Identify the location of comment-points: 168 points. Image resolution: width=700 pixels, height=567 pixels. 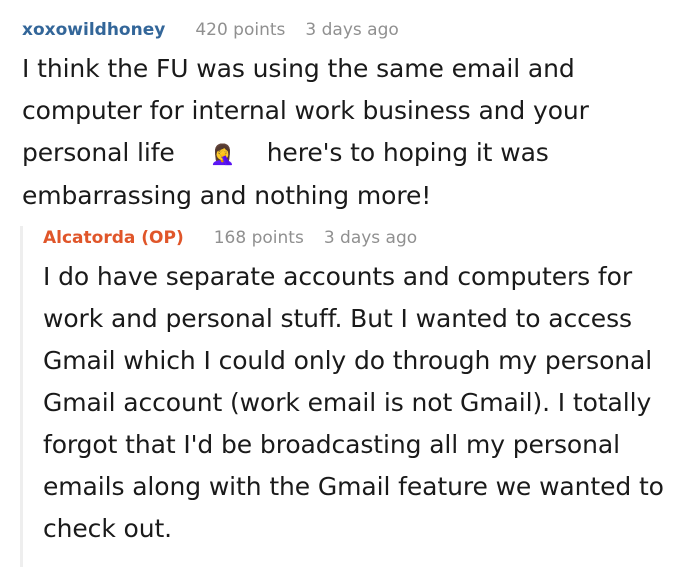
(258, 238).